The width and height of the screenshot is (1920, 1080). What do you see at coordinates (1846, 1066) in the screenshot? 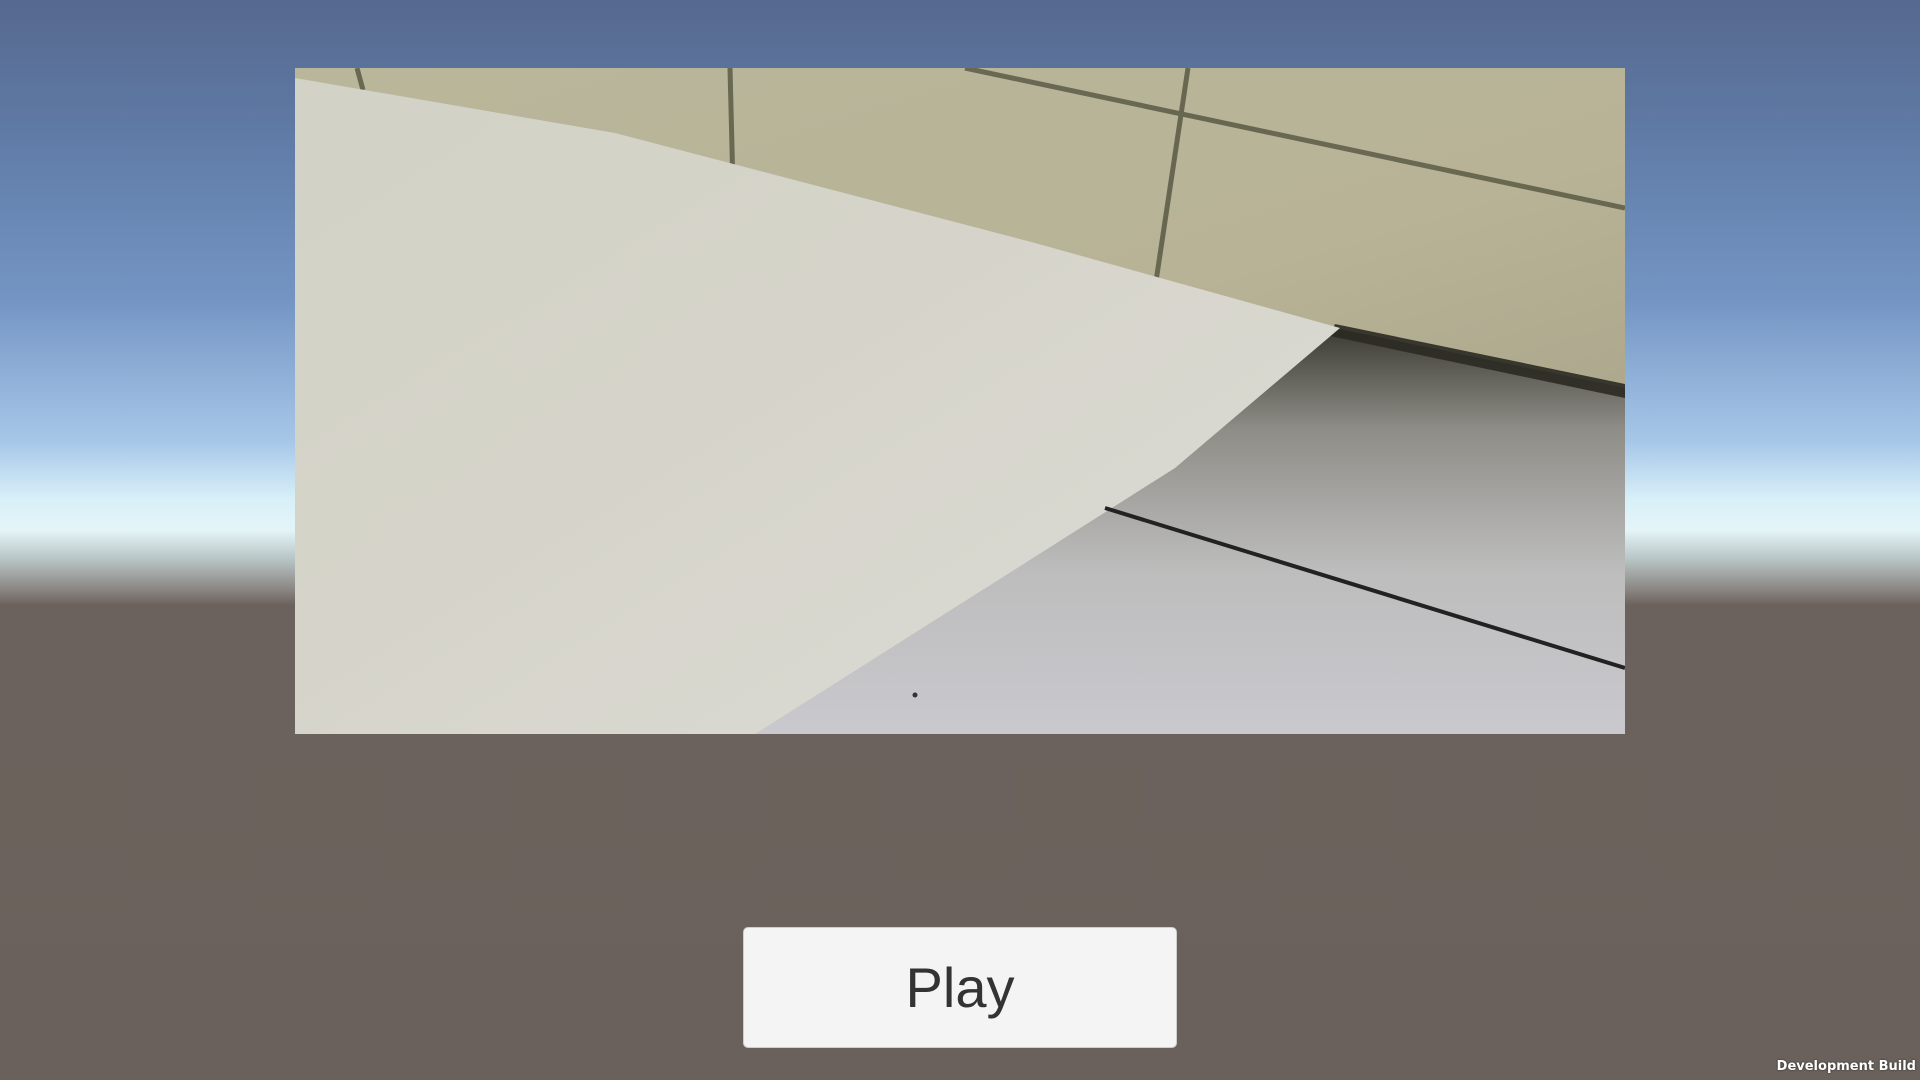
I see `development-build-label: Development Build` at bounding box center [1846, 1066].